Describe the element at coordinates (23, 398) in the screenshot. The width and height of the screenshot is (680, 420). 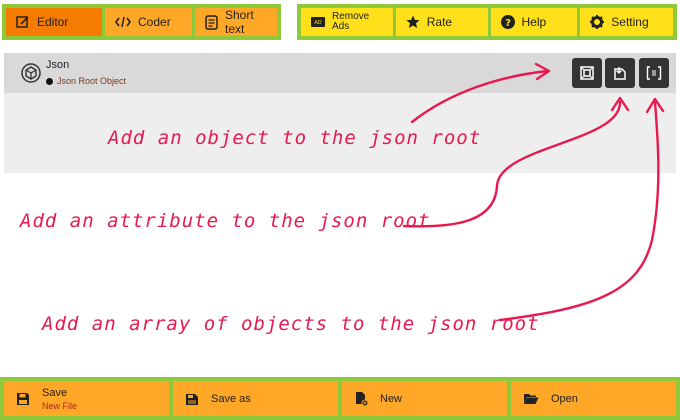
I see `floppy-icon` at that location.